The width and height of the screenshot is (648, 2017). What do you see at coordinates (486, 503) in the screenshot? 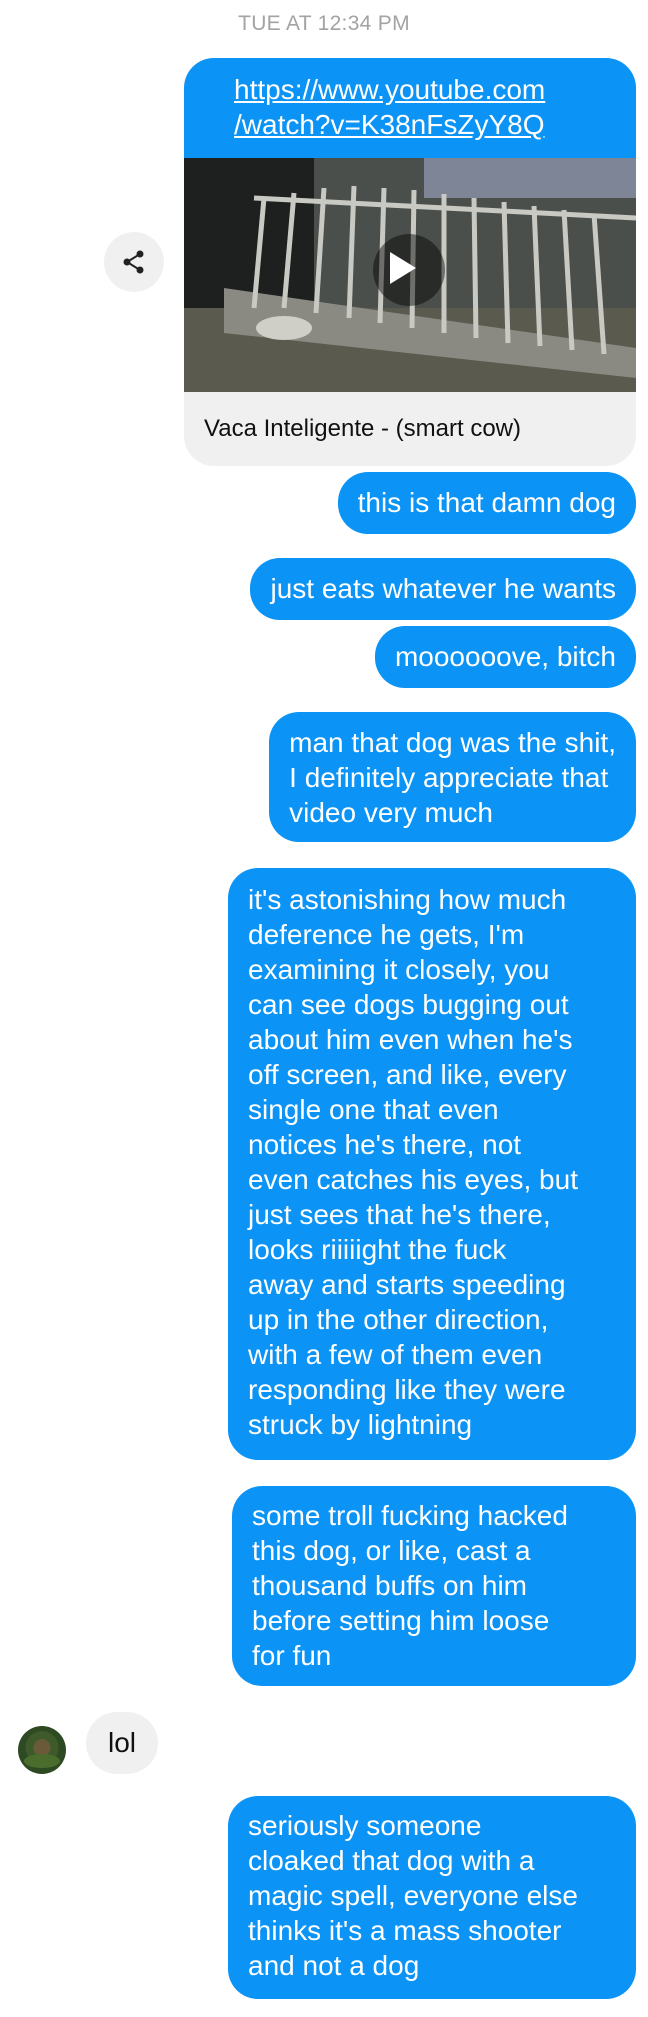
I see `message-bubble: this is that damn dog` at bounding box center [486, 503].